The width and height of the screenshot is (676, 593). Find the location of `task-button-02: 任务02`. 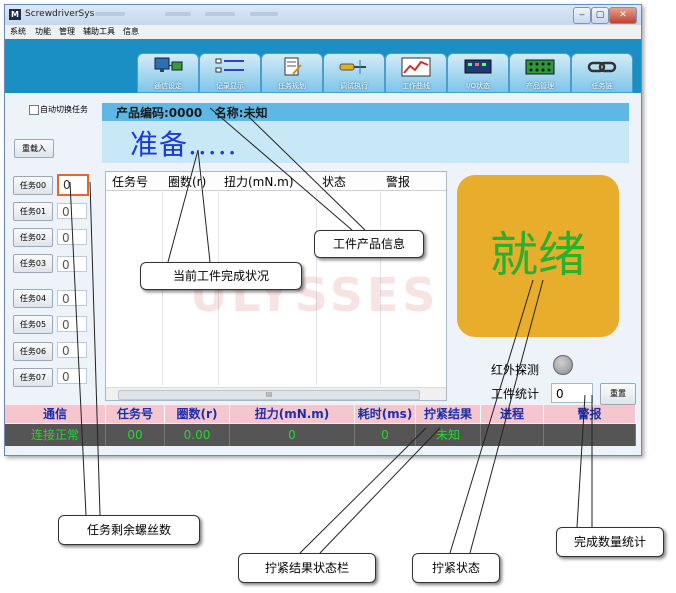

task-button-02: 任务02 is located at coordinates (33, 237).